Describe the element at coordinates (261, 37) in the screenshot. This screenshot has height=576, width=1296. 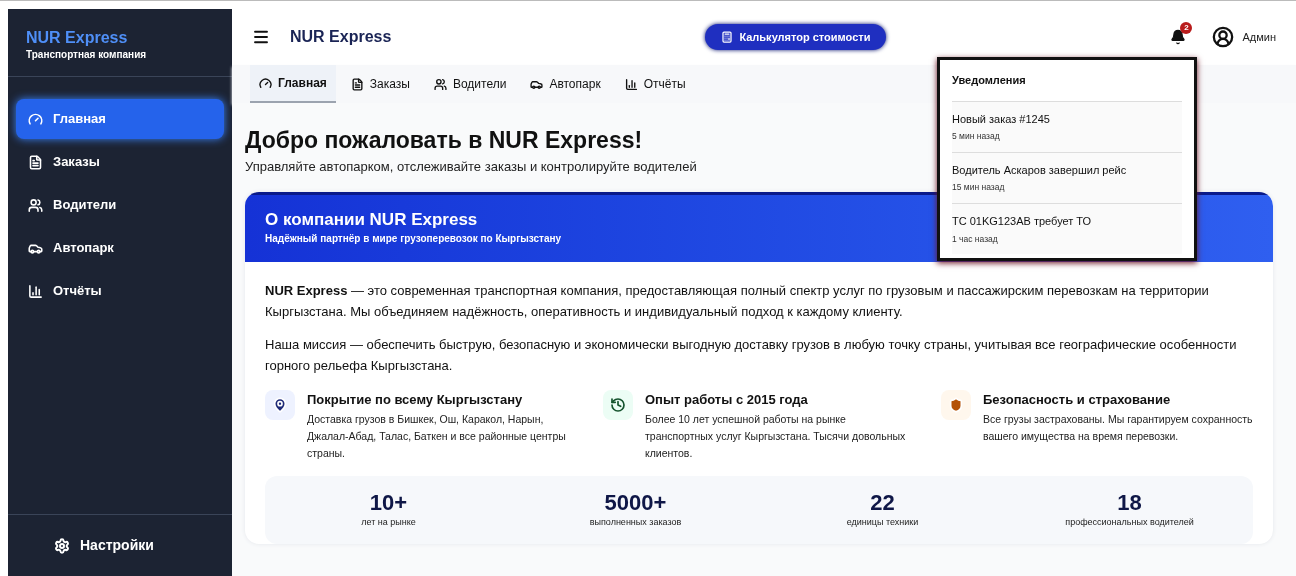
I see `menu-icon` at that location.